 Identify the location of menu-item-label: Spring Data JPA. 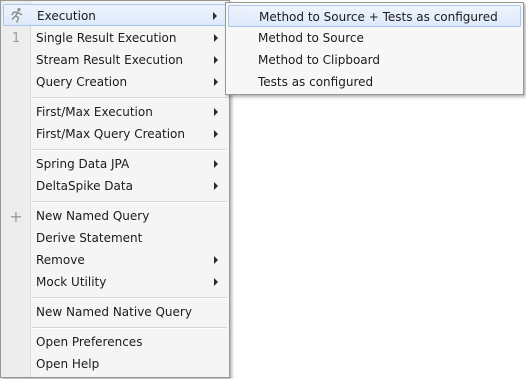
(83, 164).